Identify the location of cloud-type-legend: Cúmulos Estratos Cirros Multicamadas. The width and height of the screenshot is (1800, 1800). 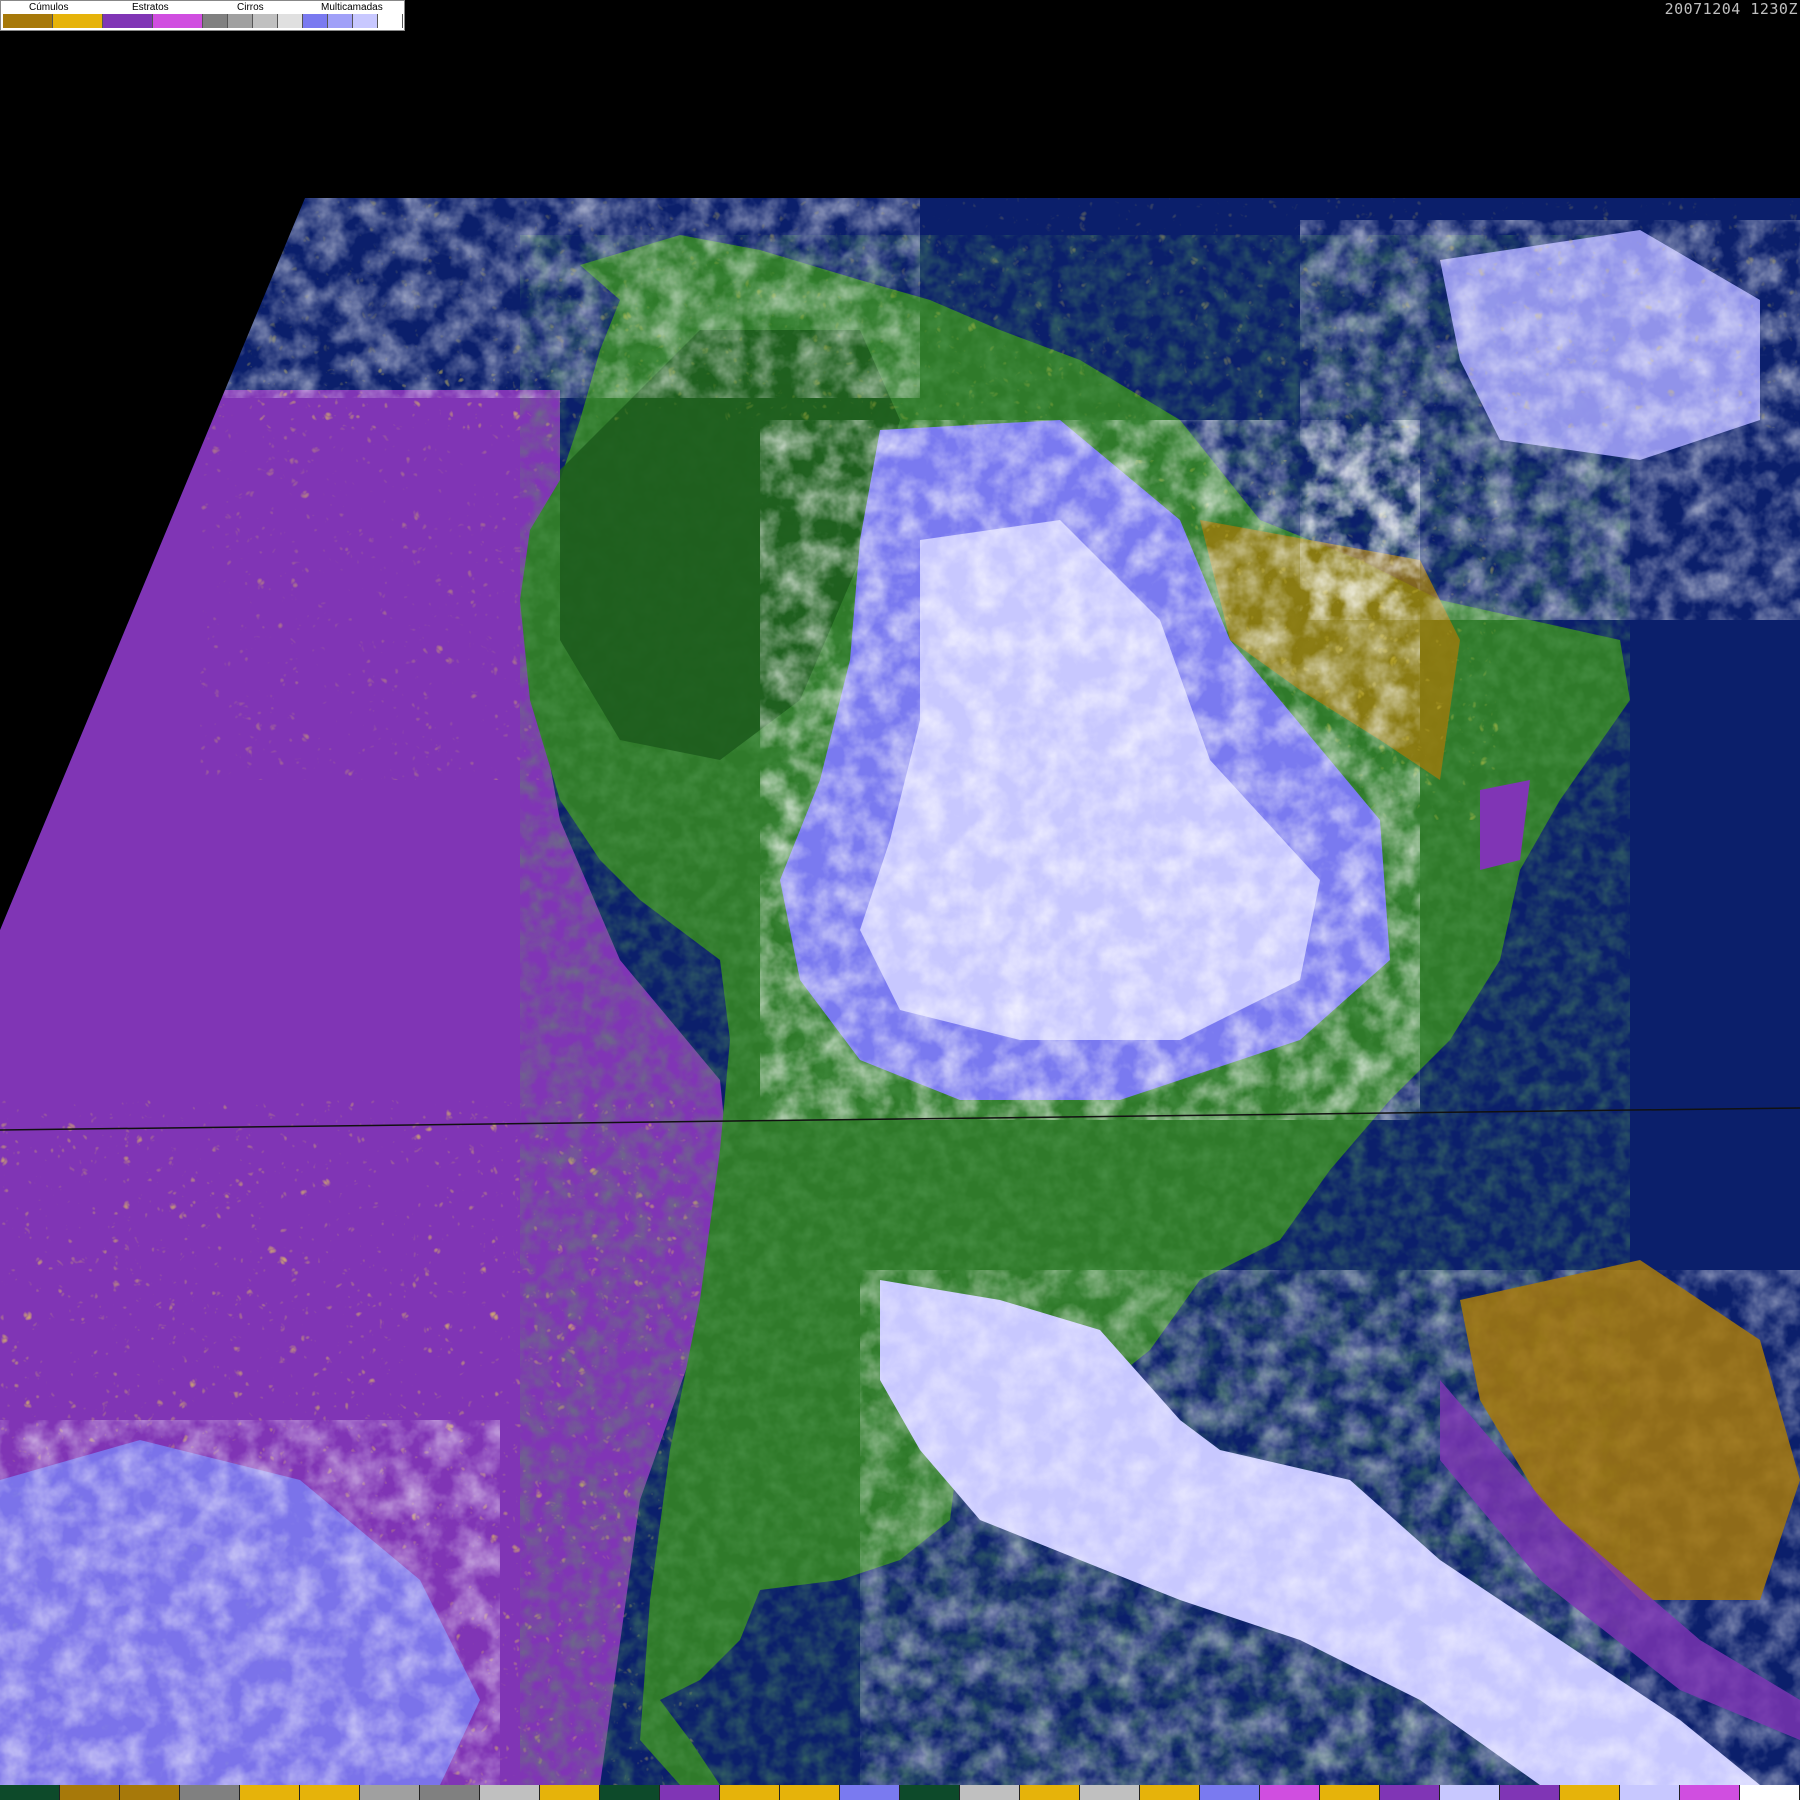
(202, 15).